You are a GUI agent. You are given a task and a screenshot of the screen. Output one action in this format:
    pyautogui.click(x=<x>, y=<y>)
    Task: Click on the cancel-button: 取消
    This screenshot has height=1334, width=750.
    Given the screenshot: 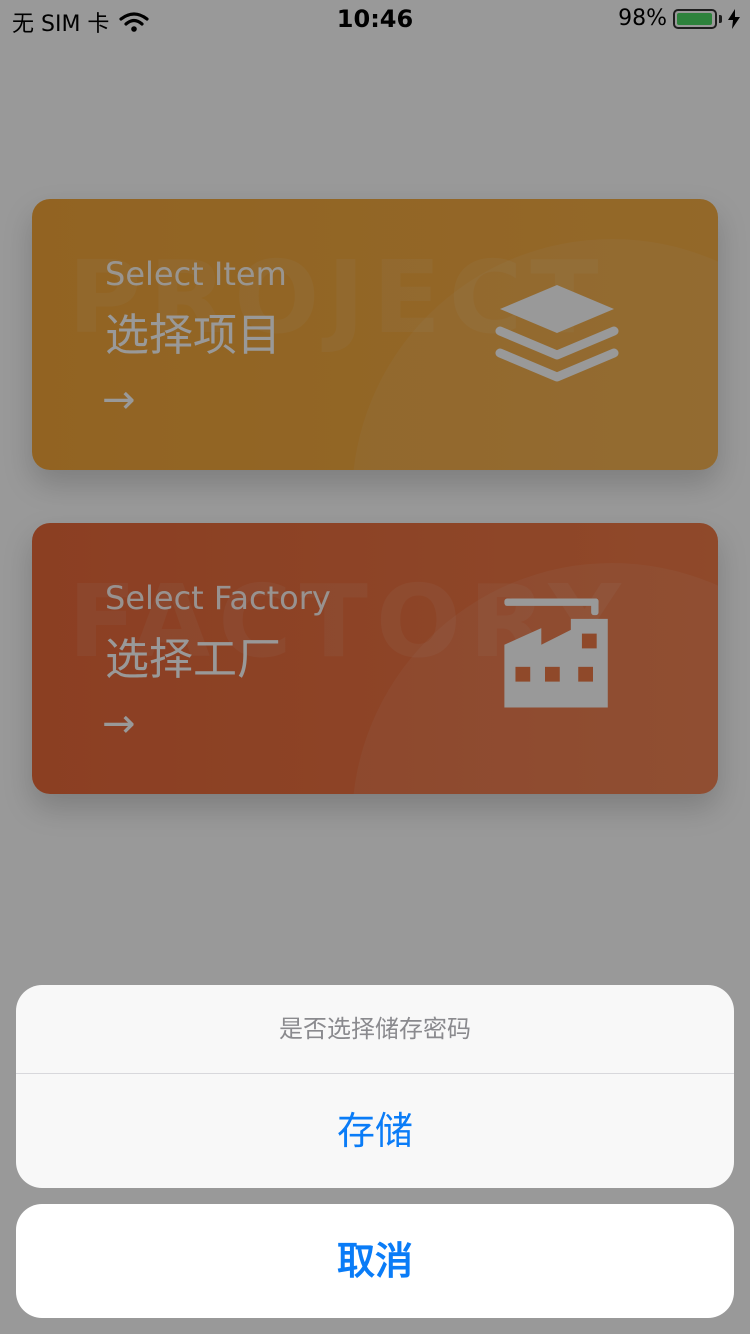 What is the action you would take?
    pyautogui.click(x=375, y=1261)
    